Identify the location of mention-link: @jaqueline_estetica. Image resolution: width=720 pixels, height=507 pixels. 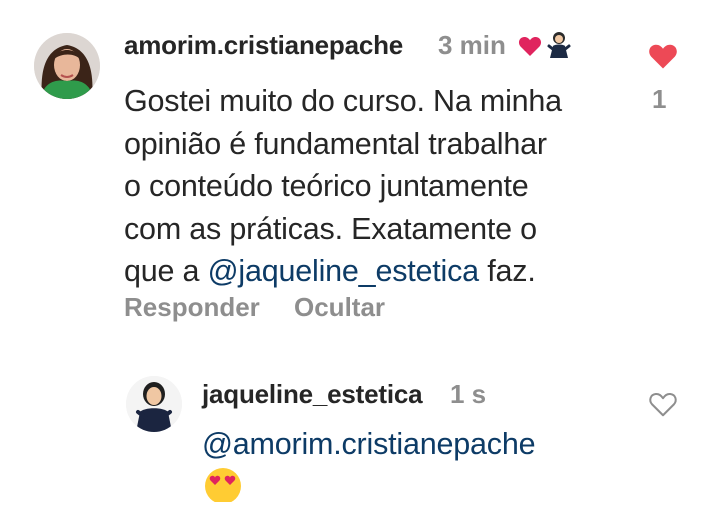
(344, 271).